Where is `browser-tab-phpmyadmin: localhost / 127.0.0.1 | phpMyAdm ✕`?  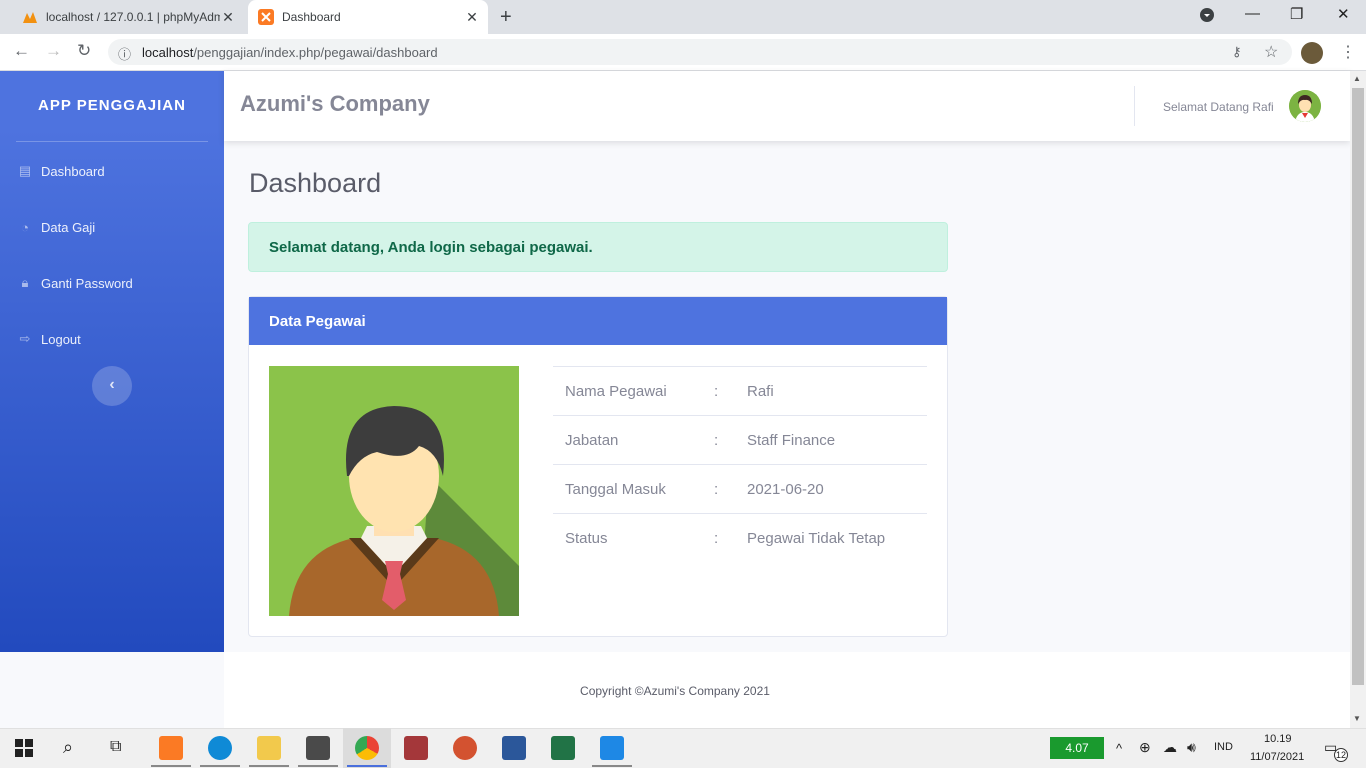
browser-tab-phpmyadmin: localhost / 127.0.0.1 | phpMyAdm ✕ is located at coordinates (128, 17).